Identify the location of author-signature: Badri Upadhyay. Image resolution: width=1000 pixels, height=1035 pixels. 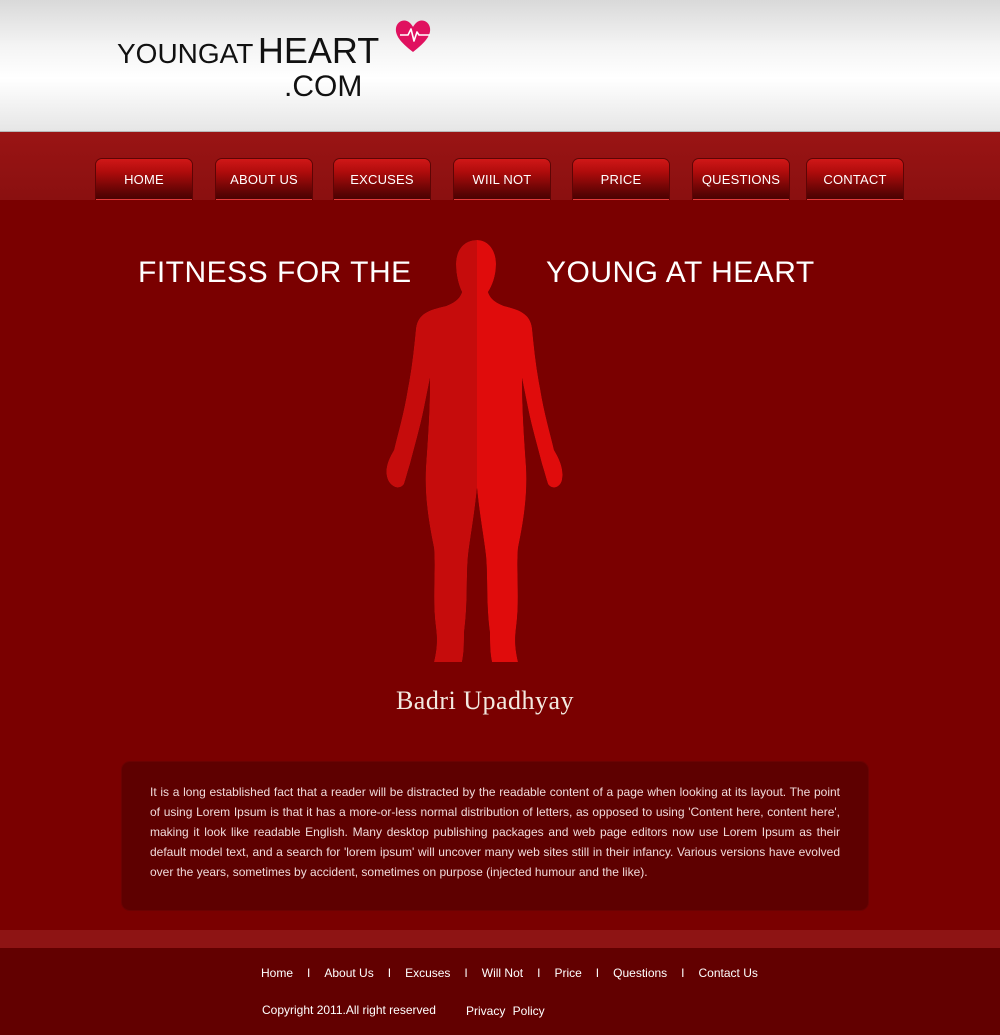
(485, 700).